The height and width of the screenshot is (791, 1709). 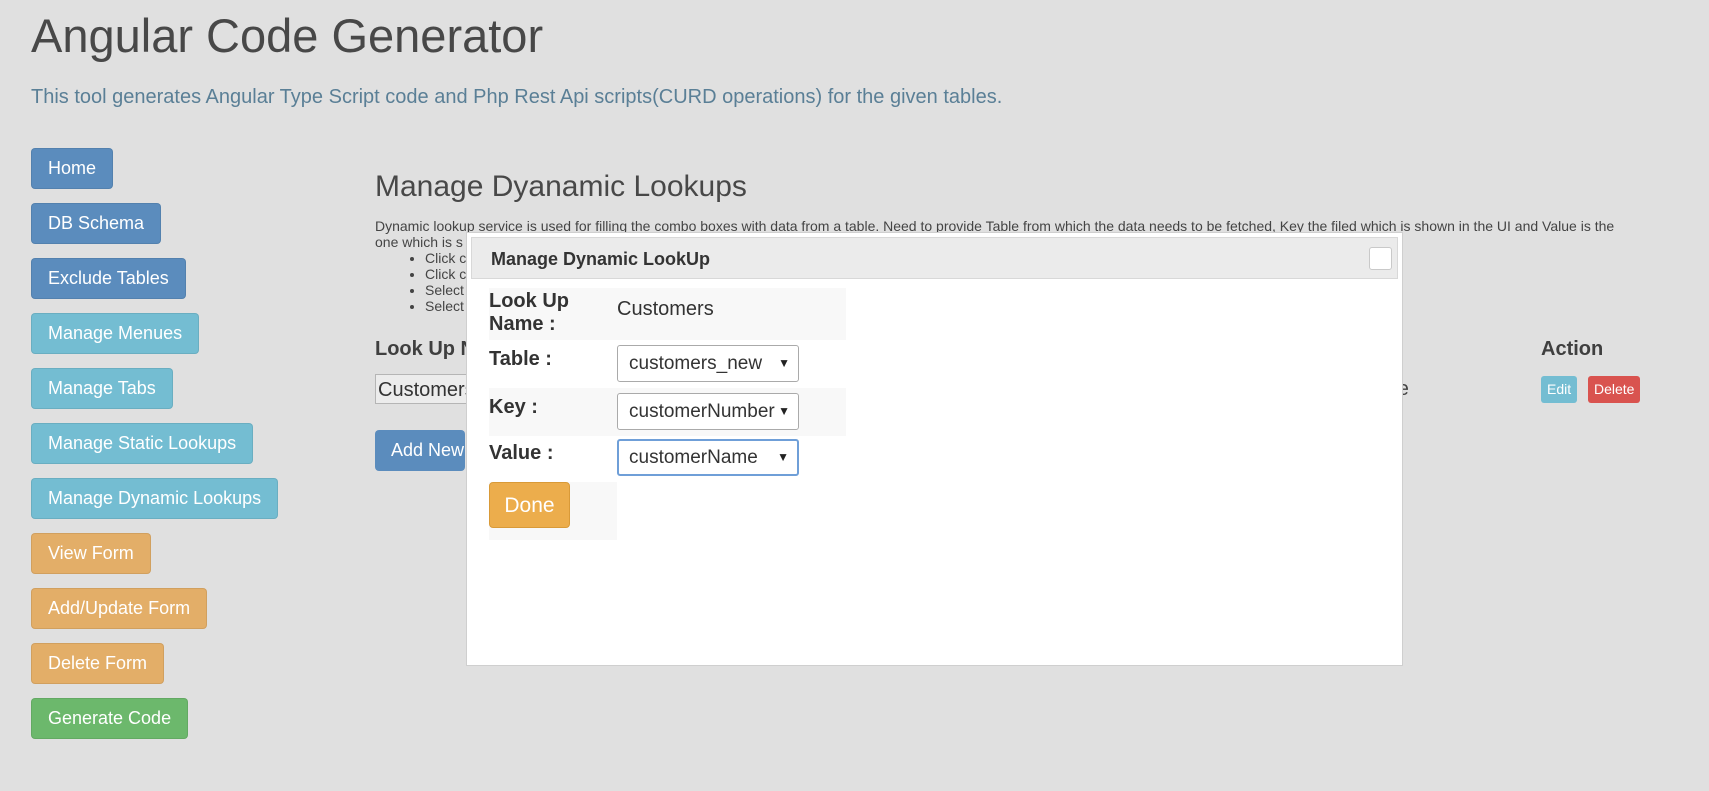 I want to click on key-select: customerNumber ▼, so click(x=708, y=411).